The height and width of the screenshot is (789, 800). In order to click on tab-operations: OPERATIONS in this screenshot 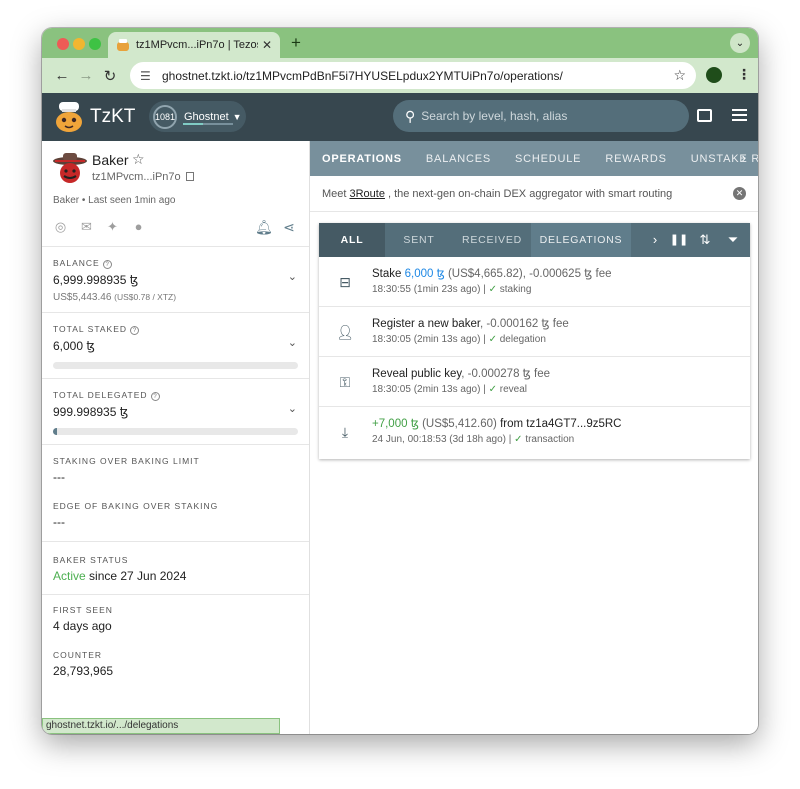, I will do `click(362, 159)`.